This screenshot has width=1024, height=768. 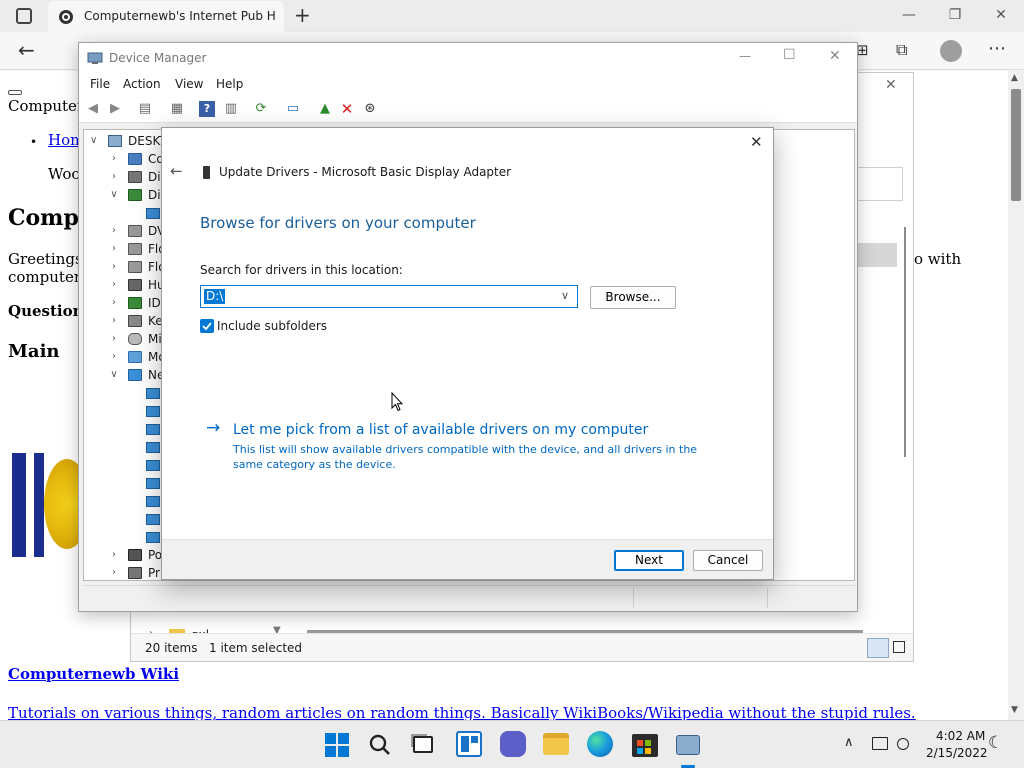 What do you see at coordinates (176, 171) in the screenshot?
I see `dialog-back-arrow-icon: ←` at bounding box center [176, 171].